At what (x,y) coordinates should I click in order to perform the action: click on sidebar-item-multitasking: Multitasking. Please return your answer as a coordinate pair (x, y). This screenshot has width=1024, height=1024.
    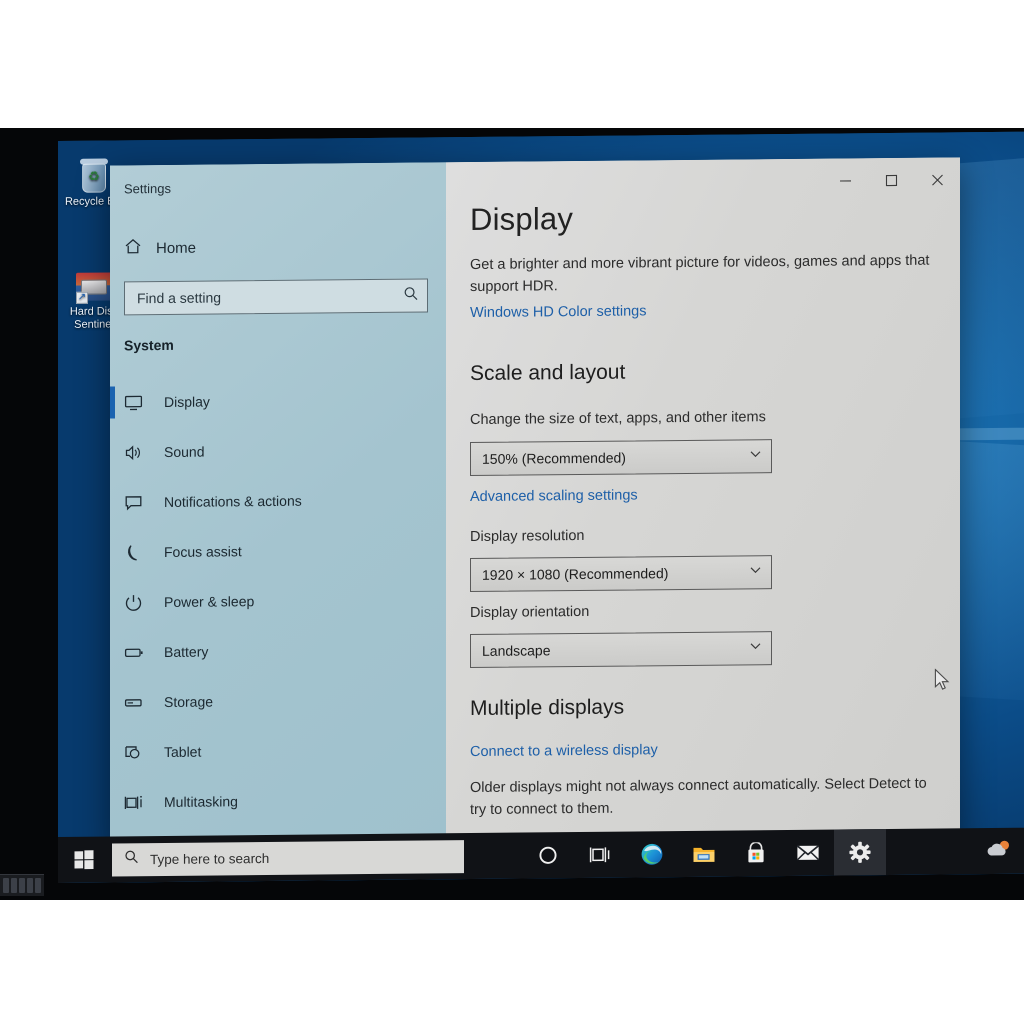
    Looking at the image, I should click on (278, 800).